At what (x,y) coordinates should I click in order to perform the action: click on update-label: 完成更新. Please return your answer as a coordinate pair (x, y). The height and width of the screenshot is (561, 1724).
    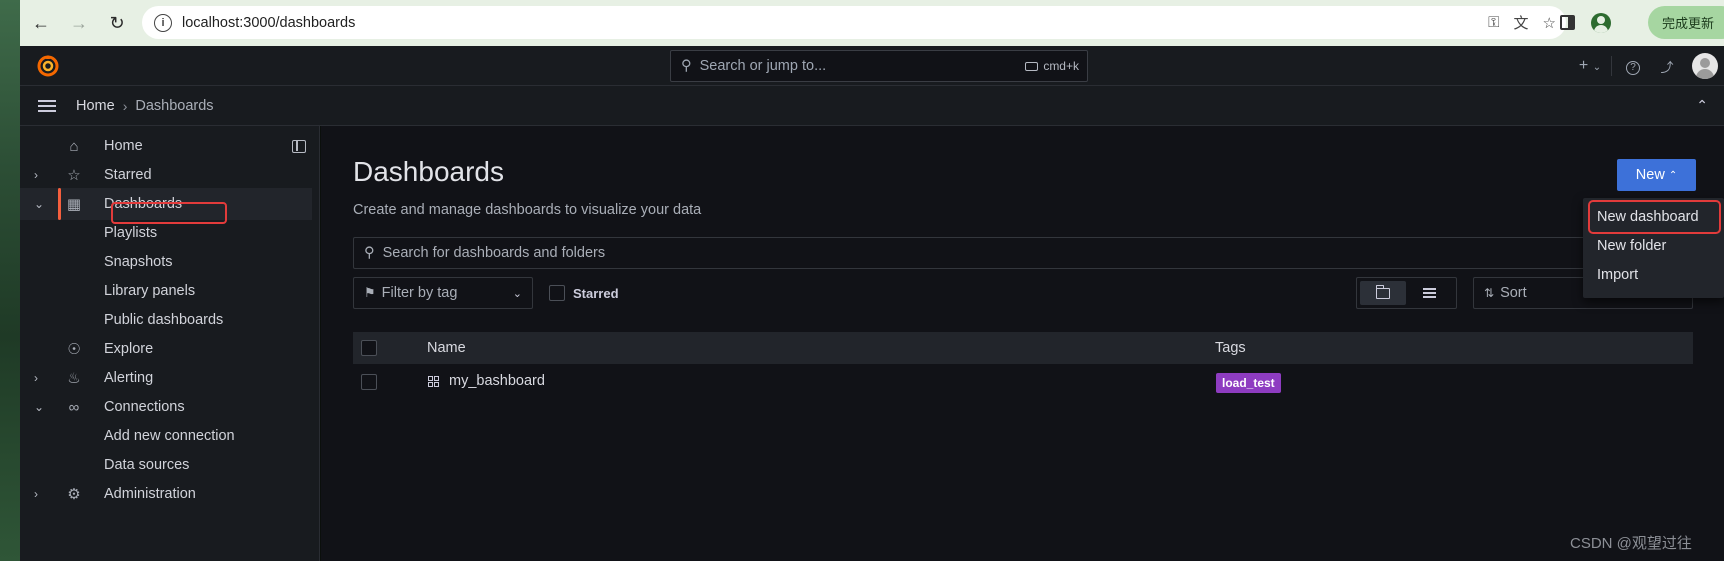
    Looking at the image, I should click on (1688, 23).